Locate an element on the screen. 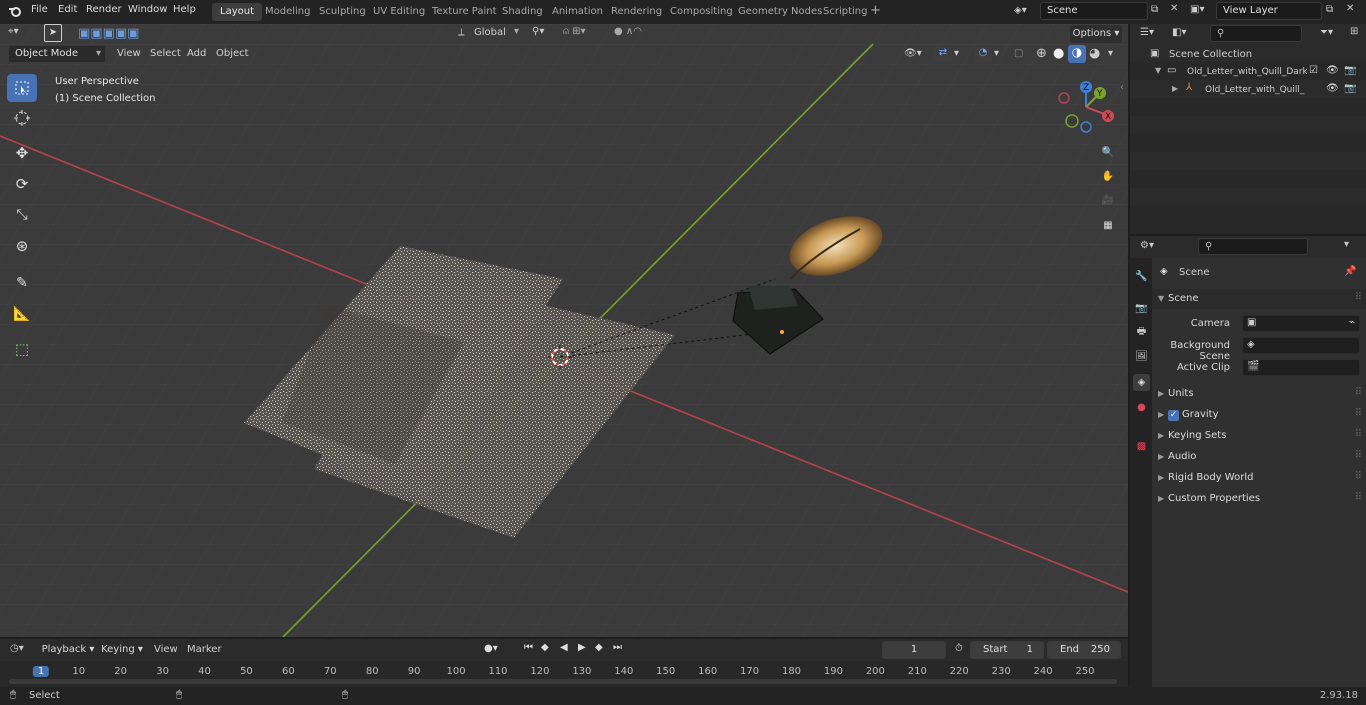  timeline-view-menu: View is located at coordinates (166, 649).